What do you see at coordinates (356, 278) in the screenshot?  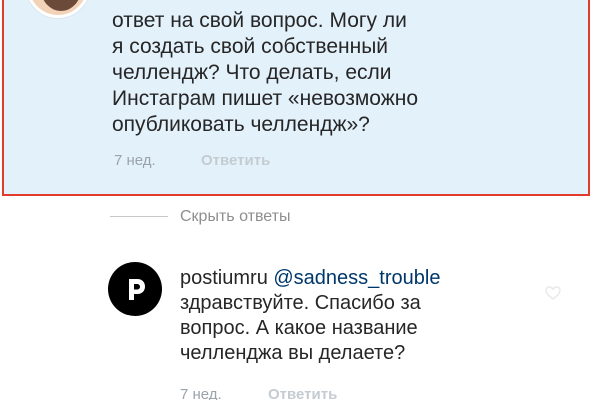 I see `reply-mention-link: @sadness_trouble` at bounding box center [356, 278].